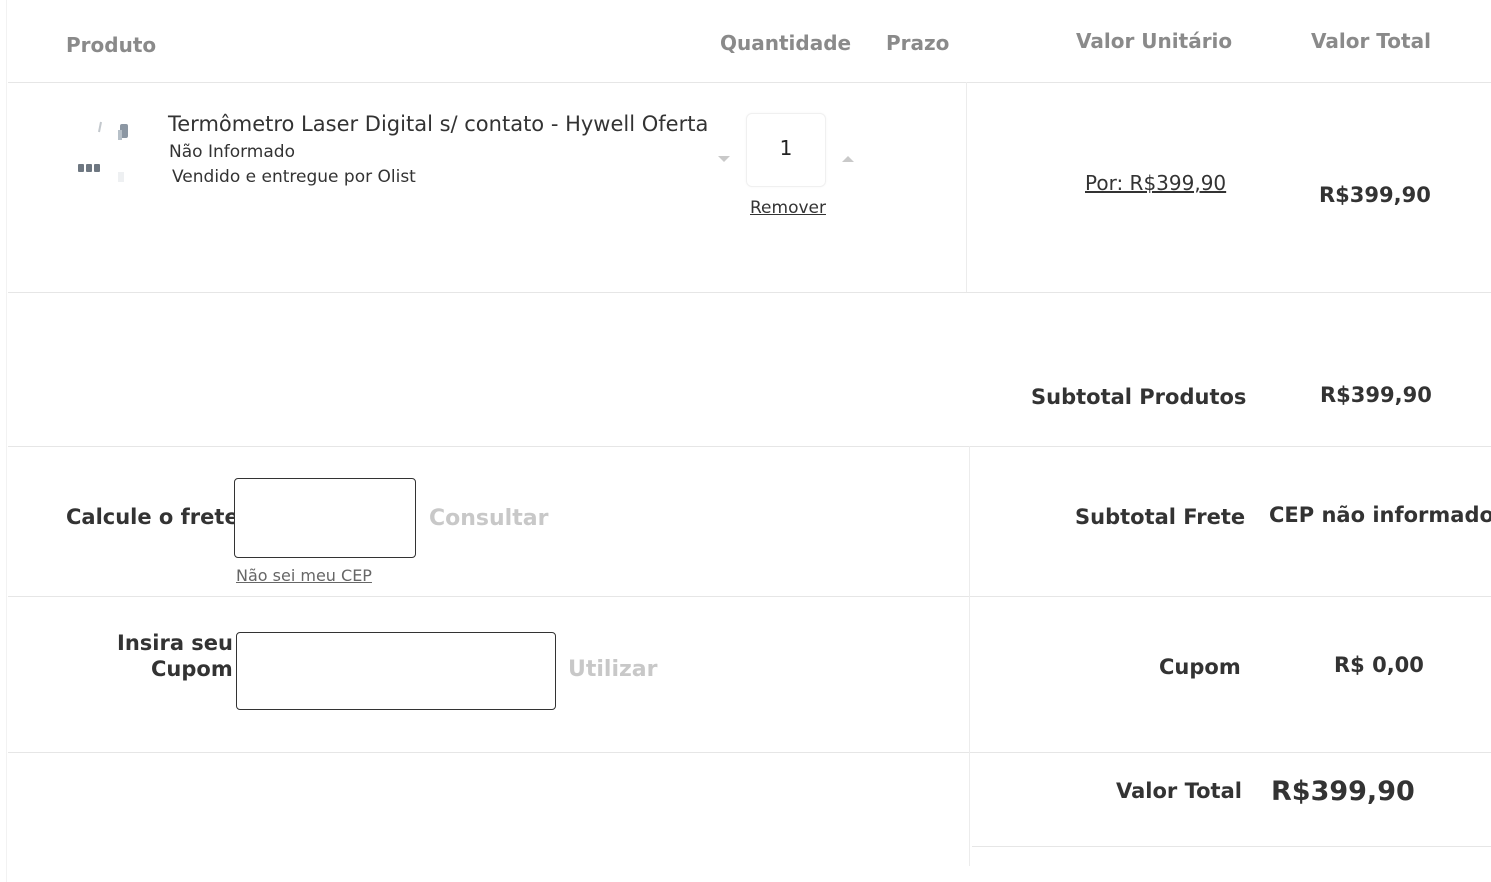 The height and width of the screenshot is (882, 1491). Describe the element at coordinates (107, 149) in the screenshot. I see `thermometer-product-icon` at that location.